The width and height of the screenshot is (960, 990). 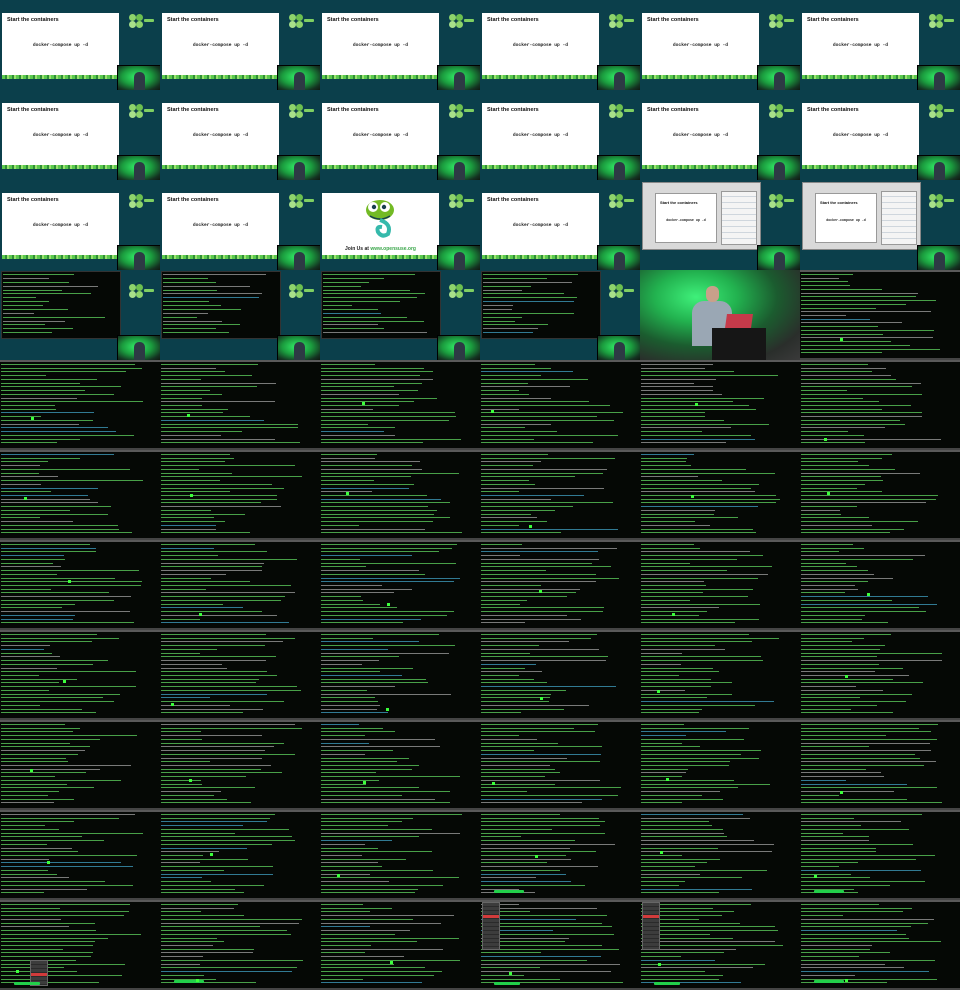 I want to click on join-site-link: www.opensuse.org, so click(x=393, y=249).